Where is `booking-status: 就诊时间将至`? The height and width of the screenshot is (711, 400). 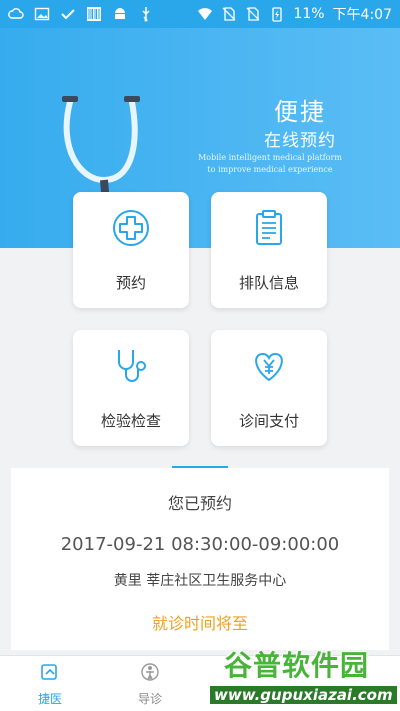
booking-status: 就诊时间将至 is located at coordinates (199, 623).